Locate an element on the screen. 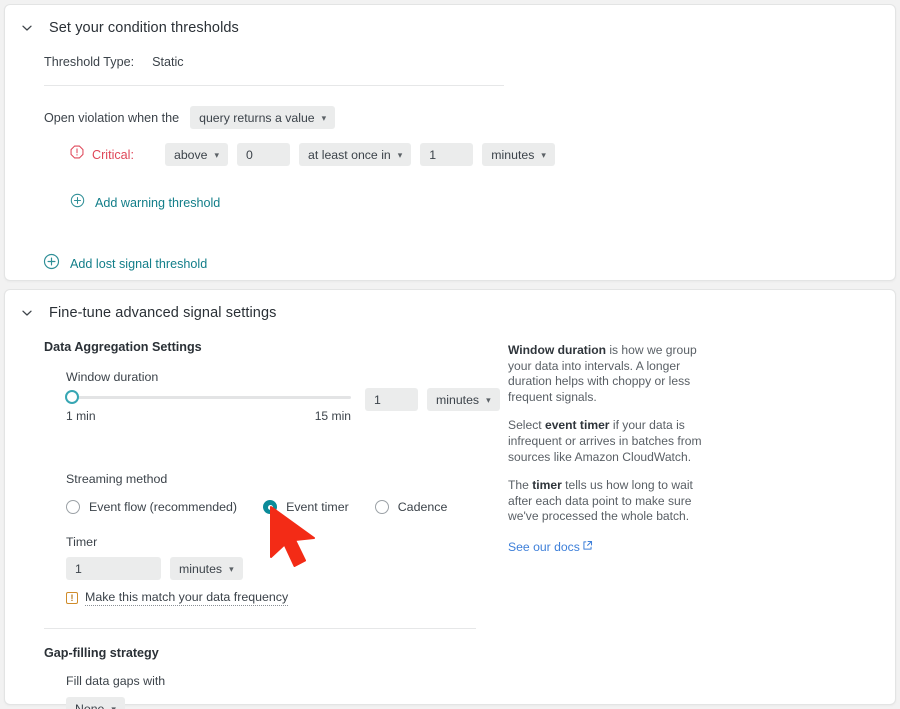 This screenshot has height=709, width=900. violation-condition-select: query returns a value ▾ is located at coordinates (263, 117).